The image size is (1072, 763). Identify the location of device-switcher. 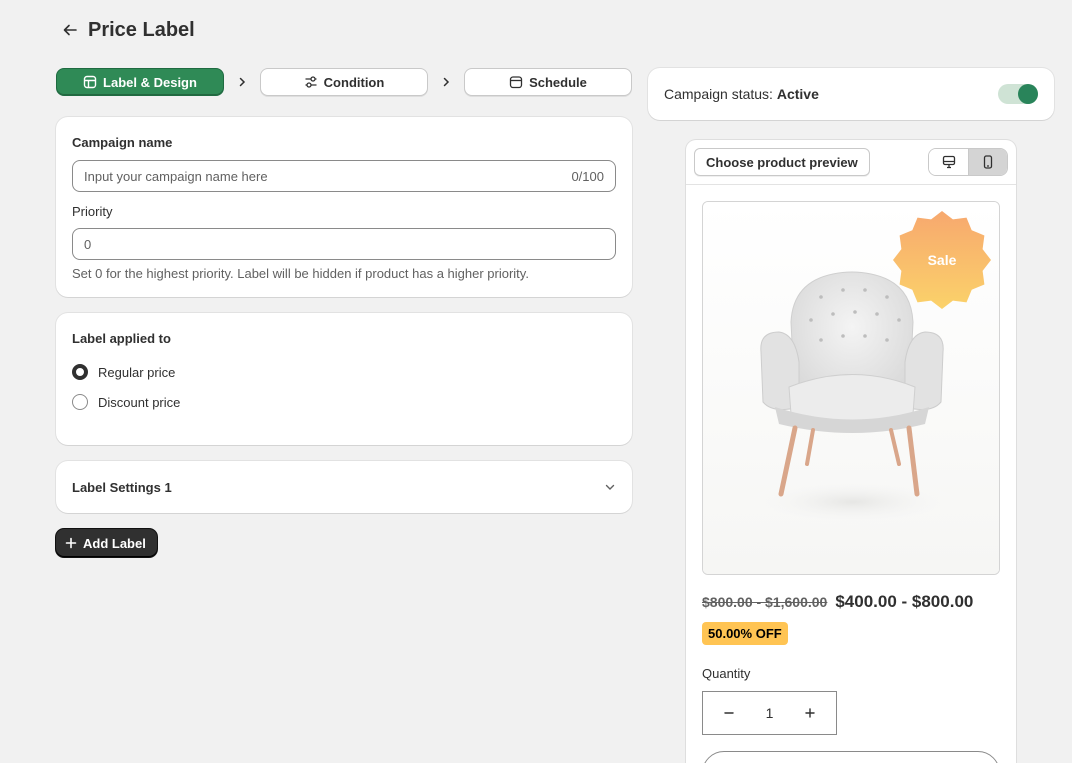
(968, 162).